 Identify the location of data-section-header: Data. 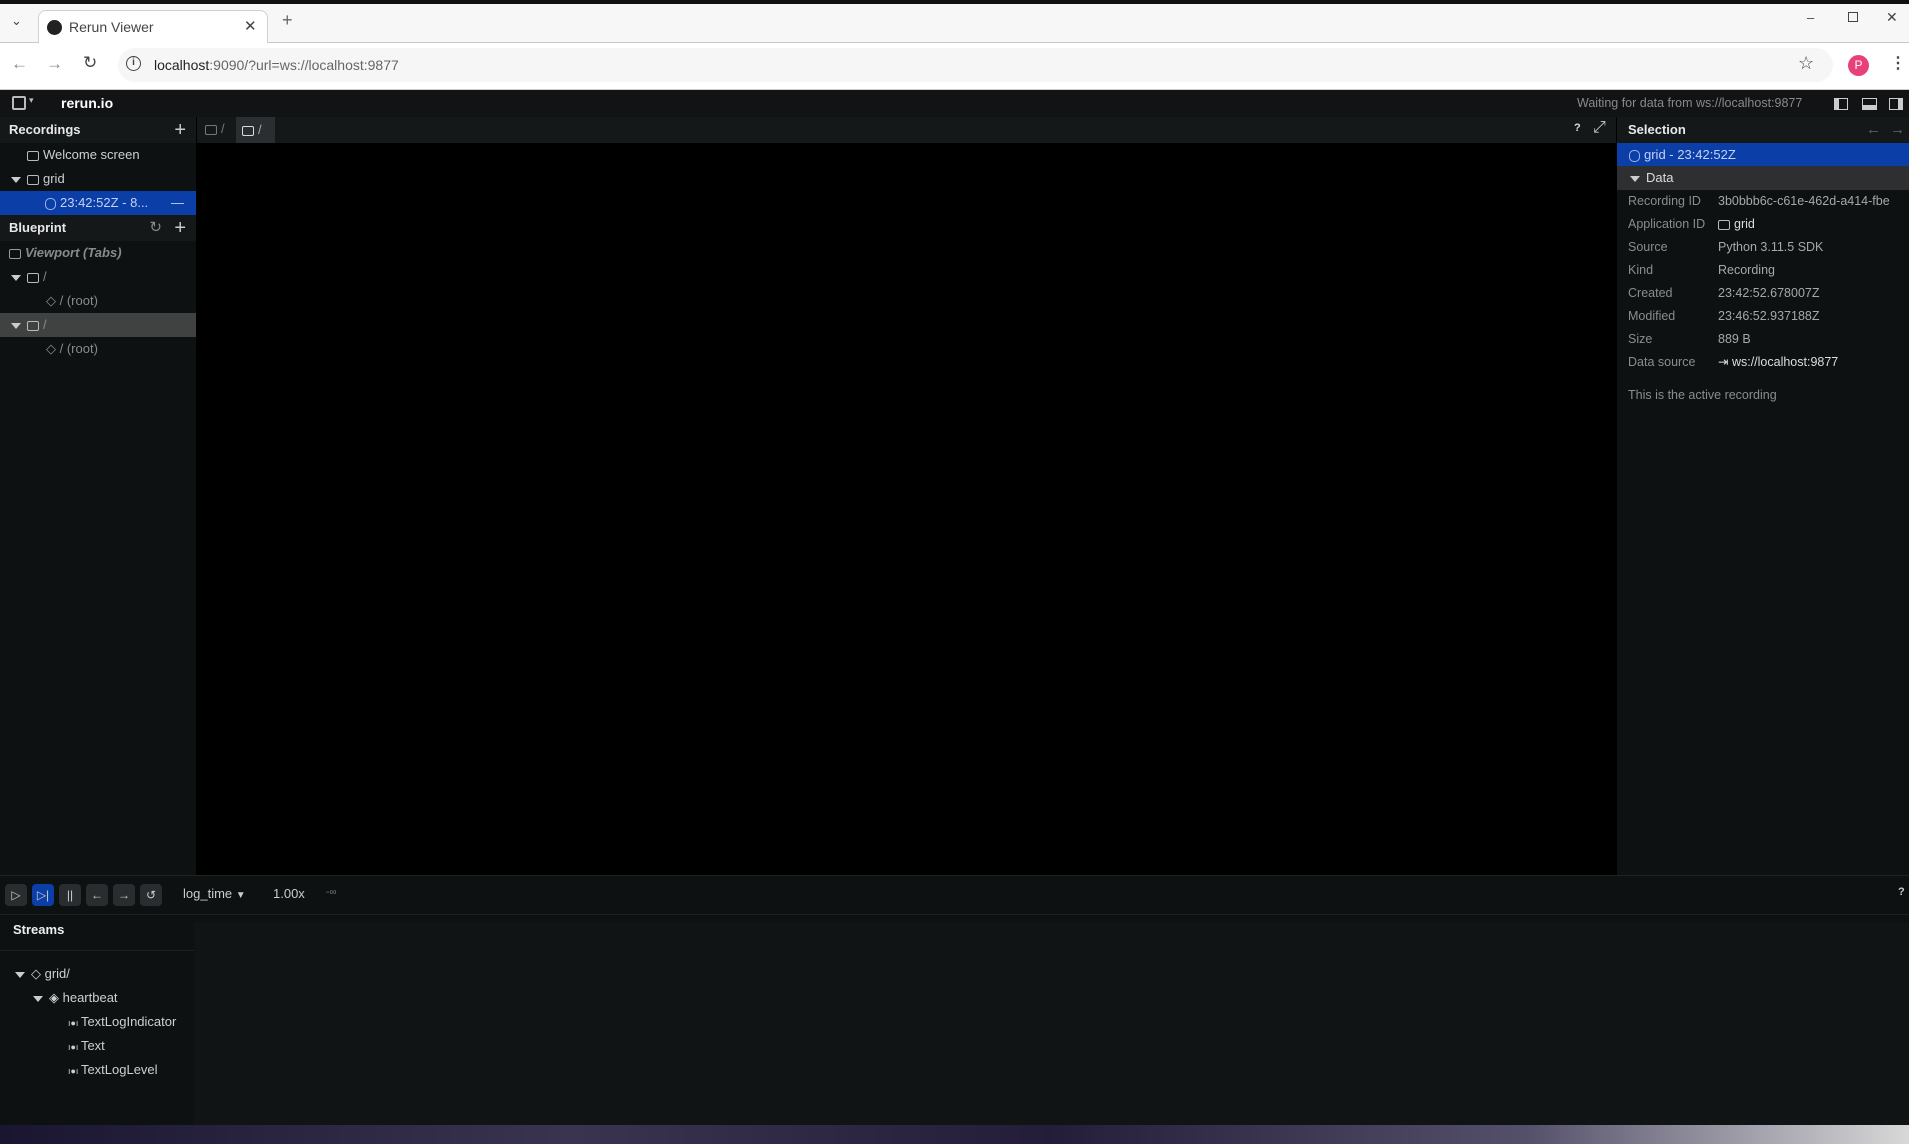
(1763, 178).